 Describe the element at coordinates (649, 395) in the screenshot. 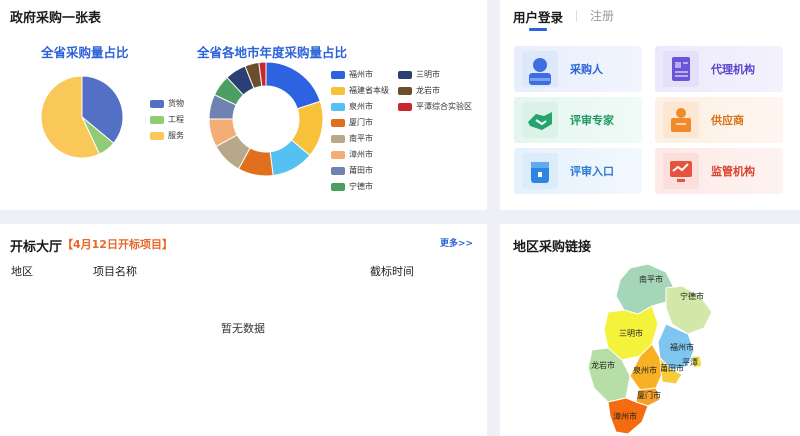

I see `map-label-xiamen: 厦门市` at that location.